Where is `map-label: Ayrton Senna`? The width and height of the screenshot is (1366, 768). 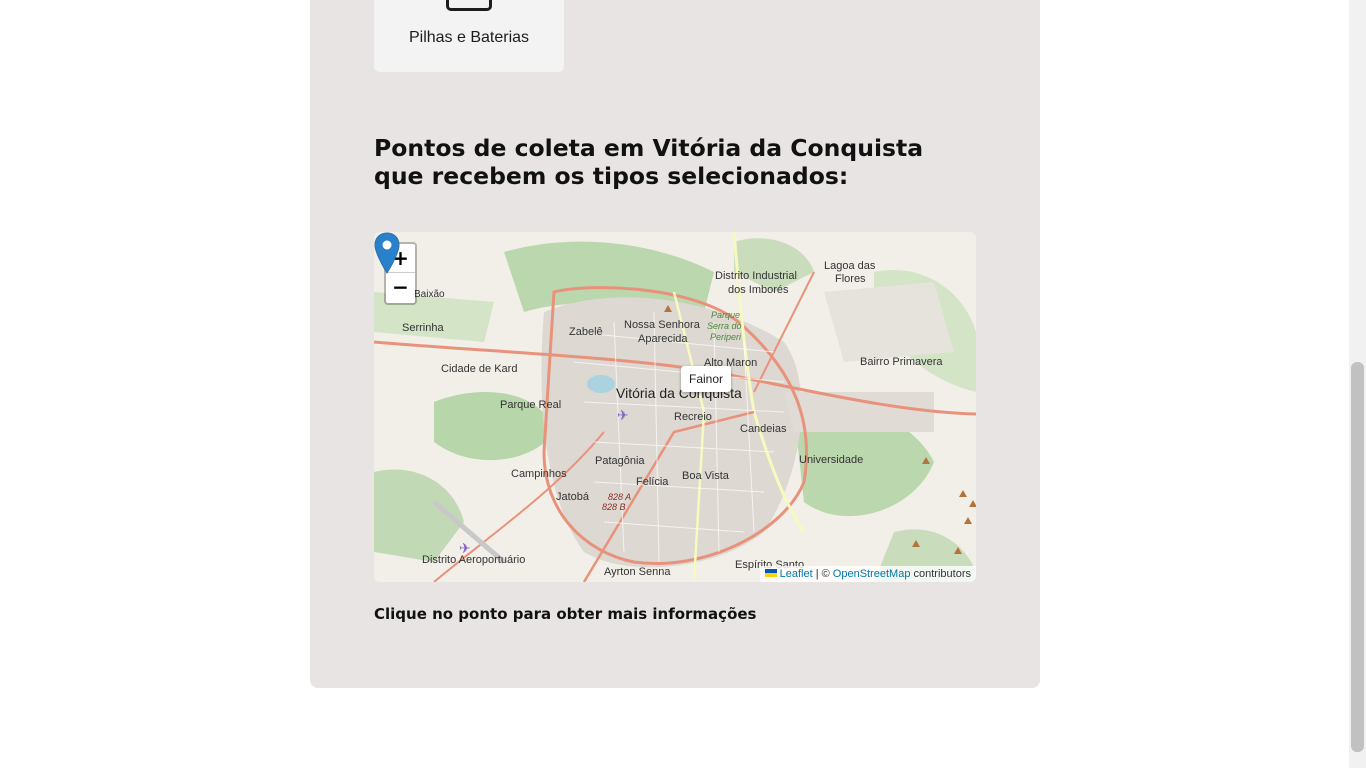
map-label: Ayrton Senna is located at coordinates (637, 572).